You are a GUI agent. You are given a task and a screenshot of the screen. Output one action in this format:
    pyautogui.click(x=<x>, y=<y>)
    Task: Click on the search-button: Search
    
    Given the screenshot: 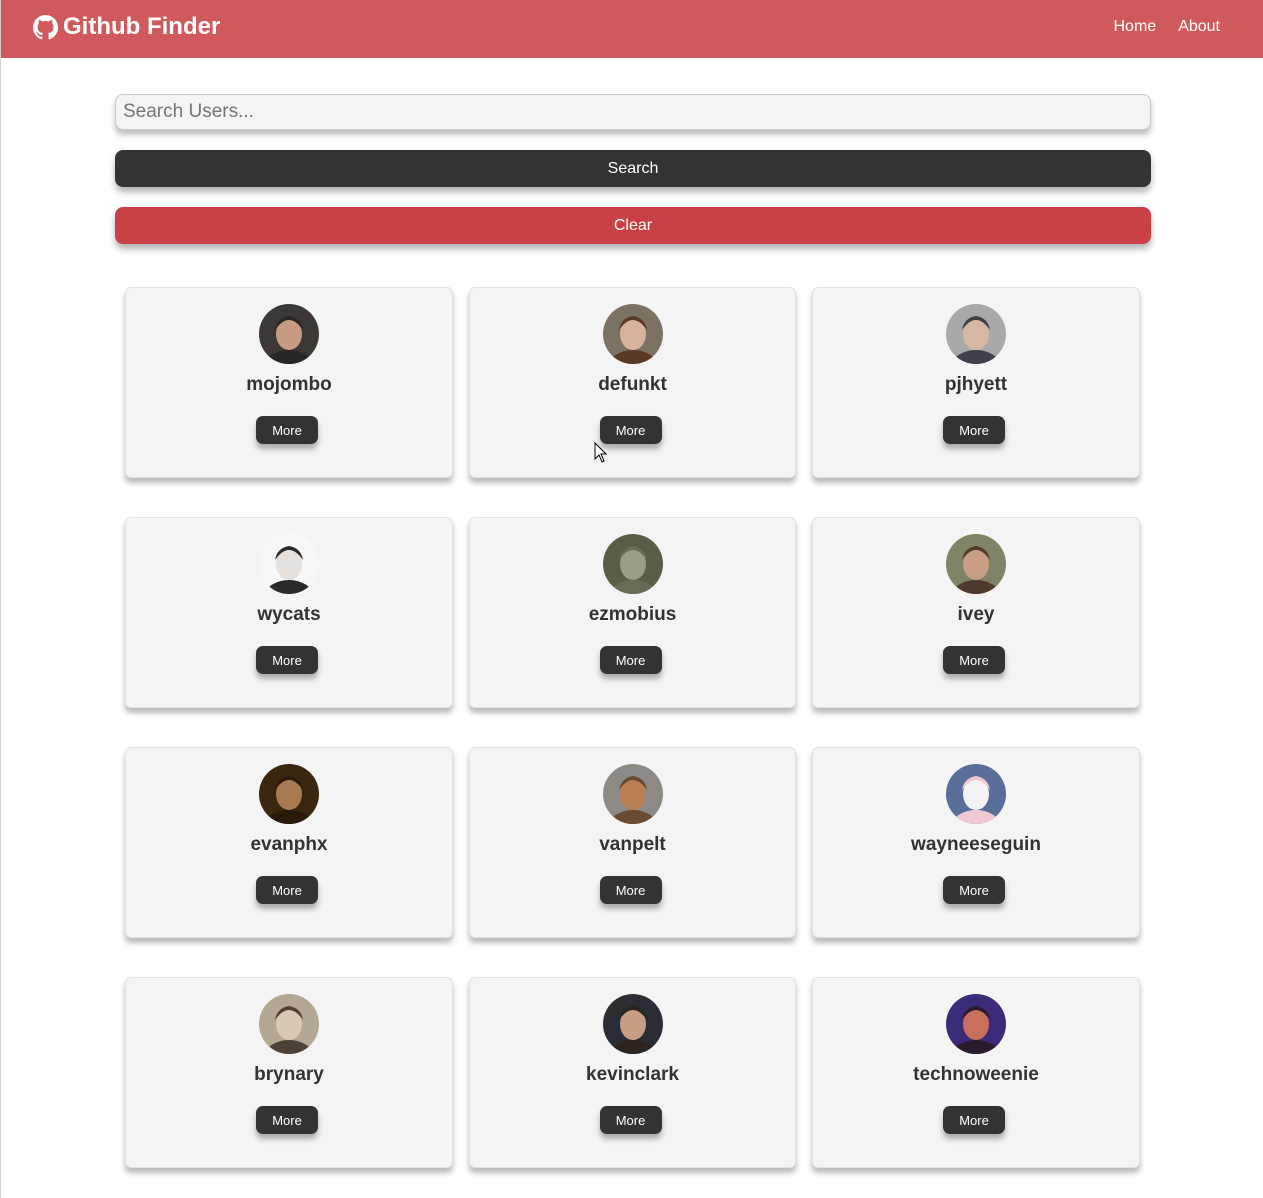 What is the action you would take?
    pyautogui.click(x=633, y=168)
    